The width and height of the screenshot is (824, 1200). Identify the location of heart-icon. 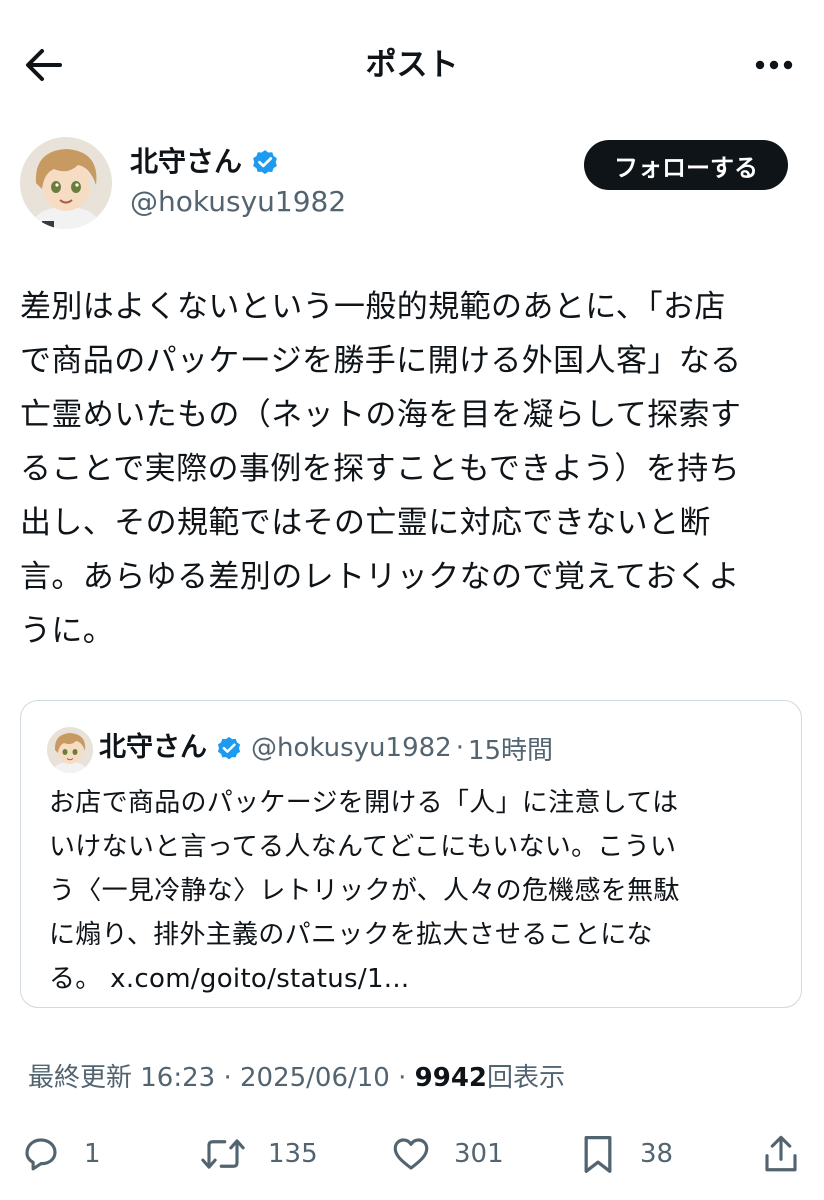
(411, 1154).